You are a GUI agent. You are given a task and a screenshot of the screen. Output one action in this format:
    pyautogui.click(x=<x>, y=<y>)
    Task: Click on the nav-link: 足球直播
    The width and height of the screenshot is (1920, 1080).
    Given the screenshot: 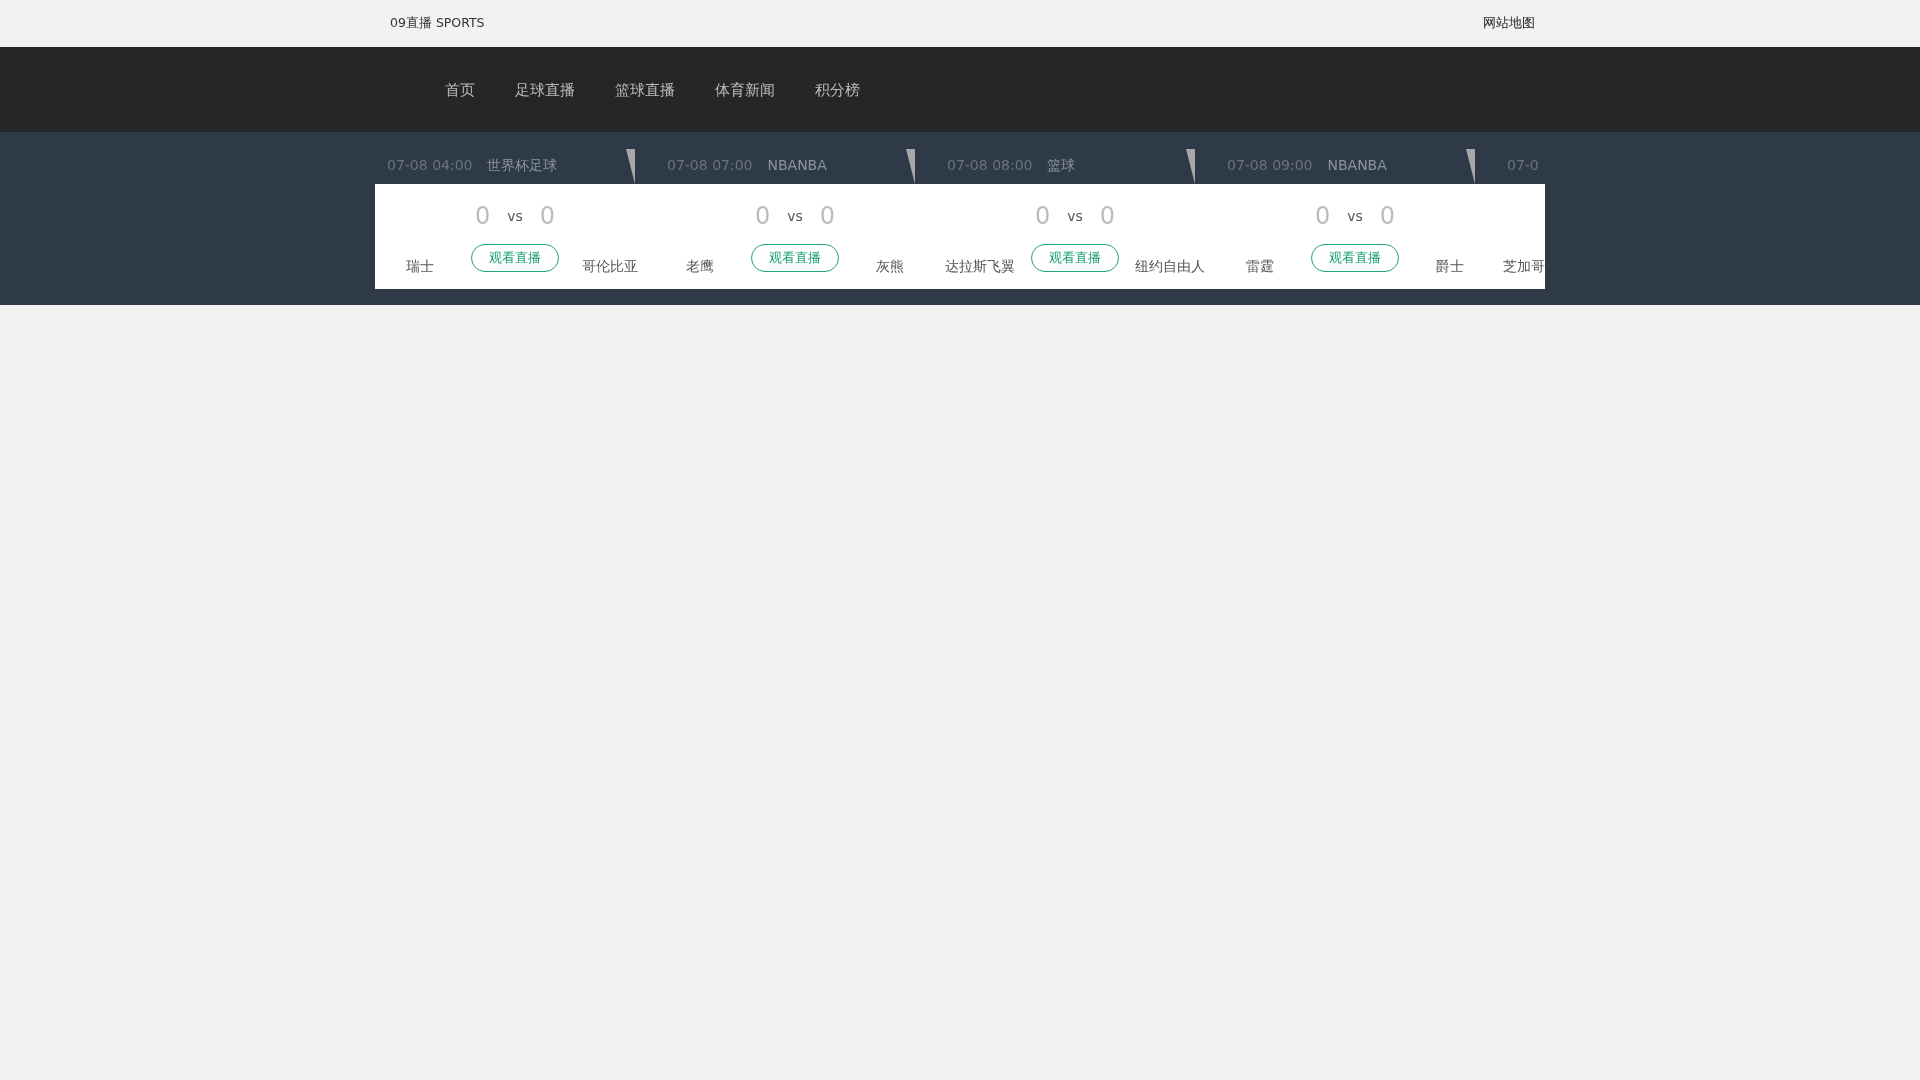 What is the action you would take?
    pyautogui.click(x=545, y=89)
    